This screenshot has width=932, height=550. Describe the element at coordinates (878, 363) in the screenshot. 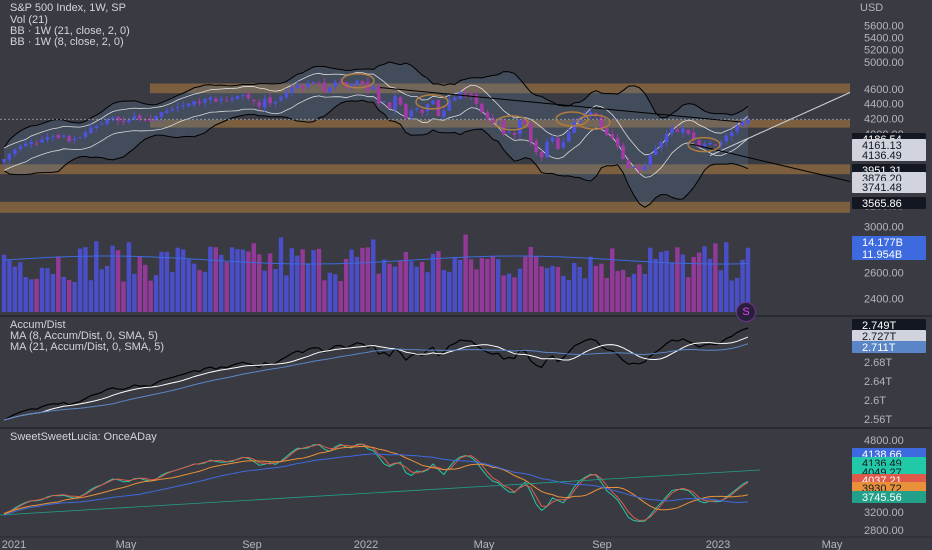

I see `y-tick-label: 2.68T` at that location.